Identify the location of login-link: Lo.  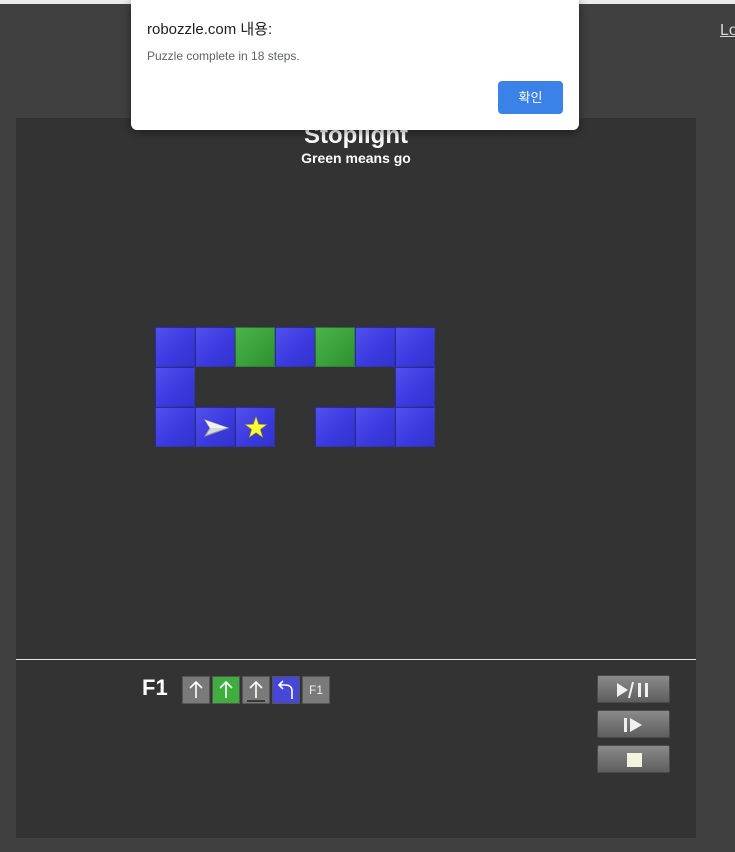
(727, 31).